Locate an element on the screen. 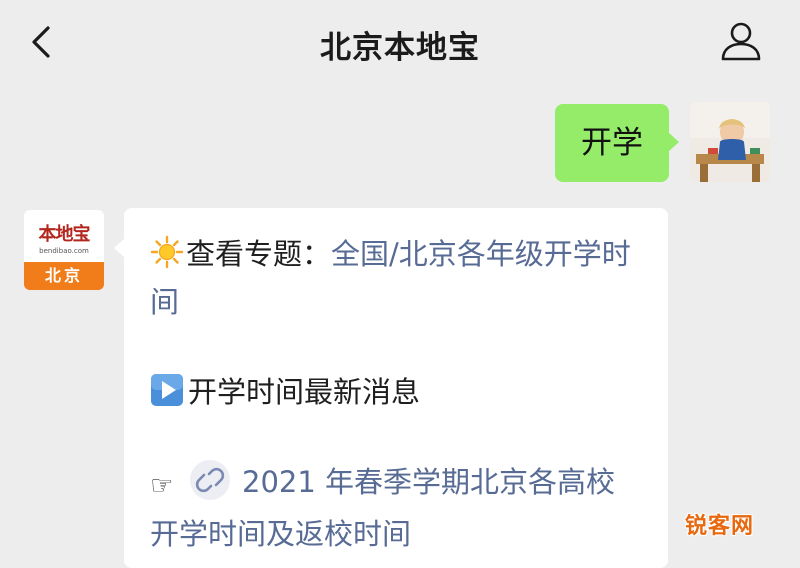  user-photo-image is located at coordinates (730, 142).